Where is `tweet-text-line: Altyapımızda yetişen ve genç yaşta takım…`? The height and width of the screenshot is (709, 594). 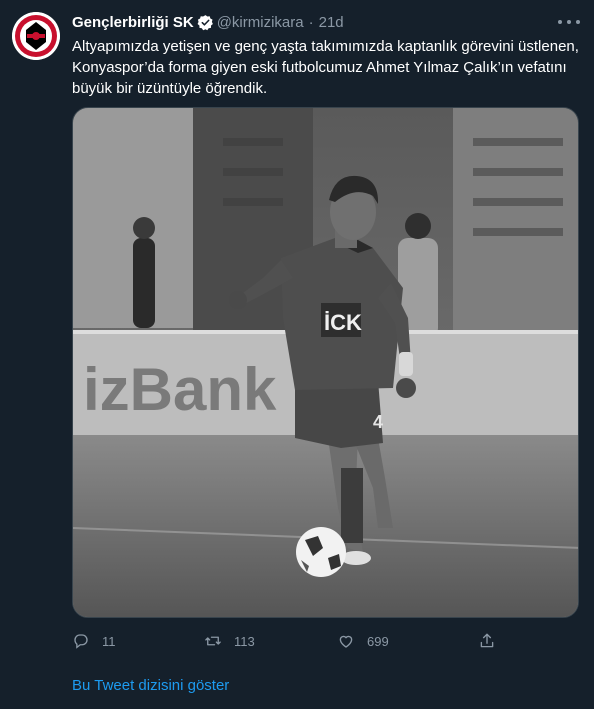 tweet-text-line: Altyapımızda yetişen ve genç yaşta takım… is located at coordinates (325, 46).